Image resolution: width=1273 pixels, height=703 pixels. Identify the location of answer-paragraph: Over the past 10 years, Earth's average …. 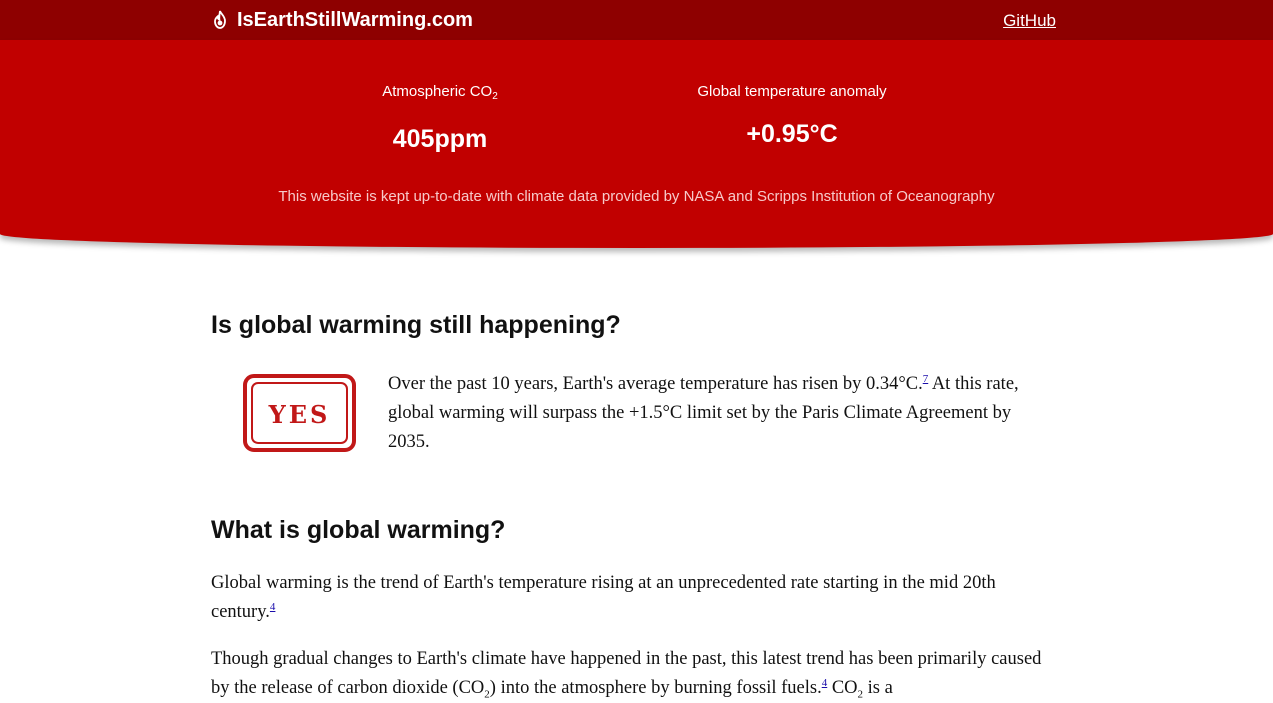
(703, 412).